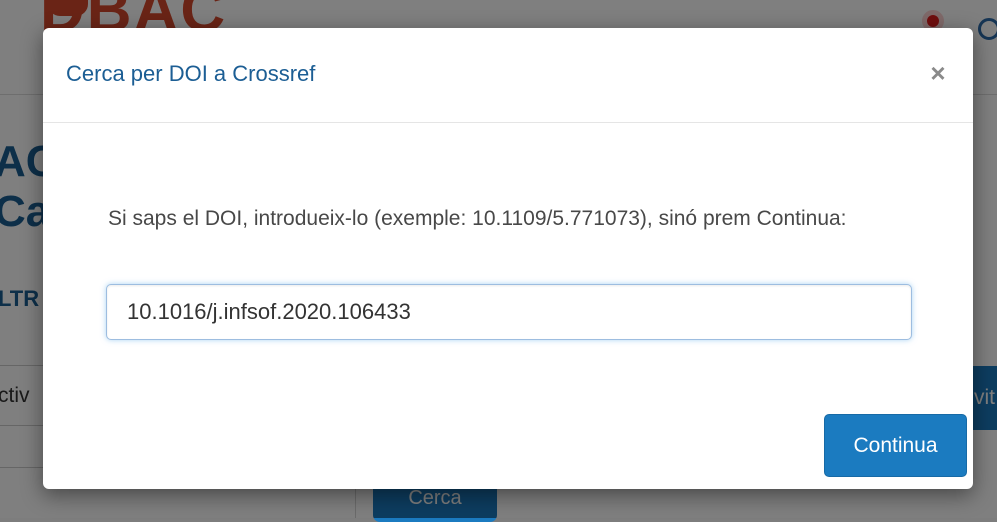 This screenshot has height=522, width=997. Describe the element at coordinates (895, 445) in the screenshot. I see `continue-button: Continua` at that location.